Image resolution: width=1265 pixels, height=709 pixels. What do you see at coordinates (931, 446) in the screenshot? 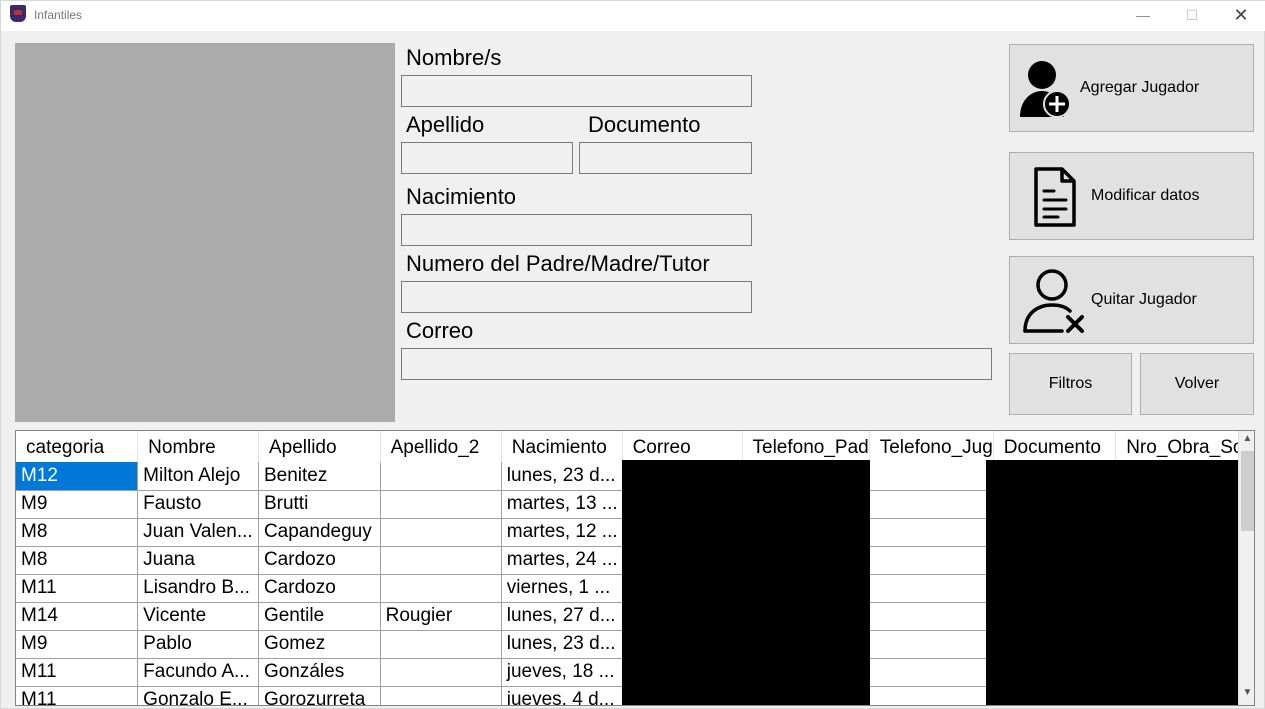
I see `column-header: Telefono_Jug` at bounding box center [931, 446].